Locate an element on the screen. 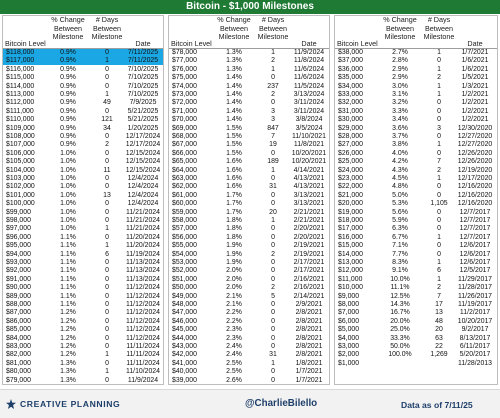 The image size is (500, 418). cell-level: $115,000 is located at coordinates (20, 78).